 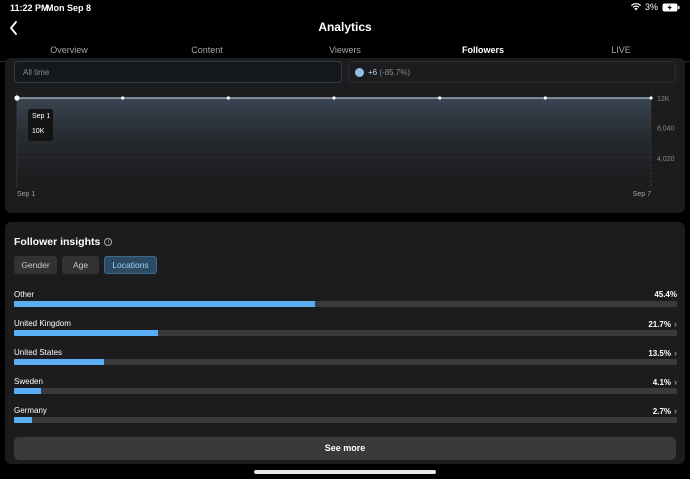 I want to click on status-bar: 11:22 PM Mon Sep 8 3%, so click(x=345, y=8).